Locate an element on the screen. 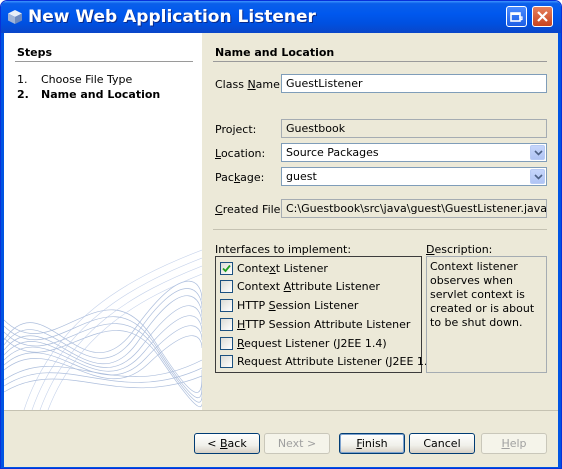  location-dropdown-button is located at coordinates (537, 152).